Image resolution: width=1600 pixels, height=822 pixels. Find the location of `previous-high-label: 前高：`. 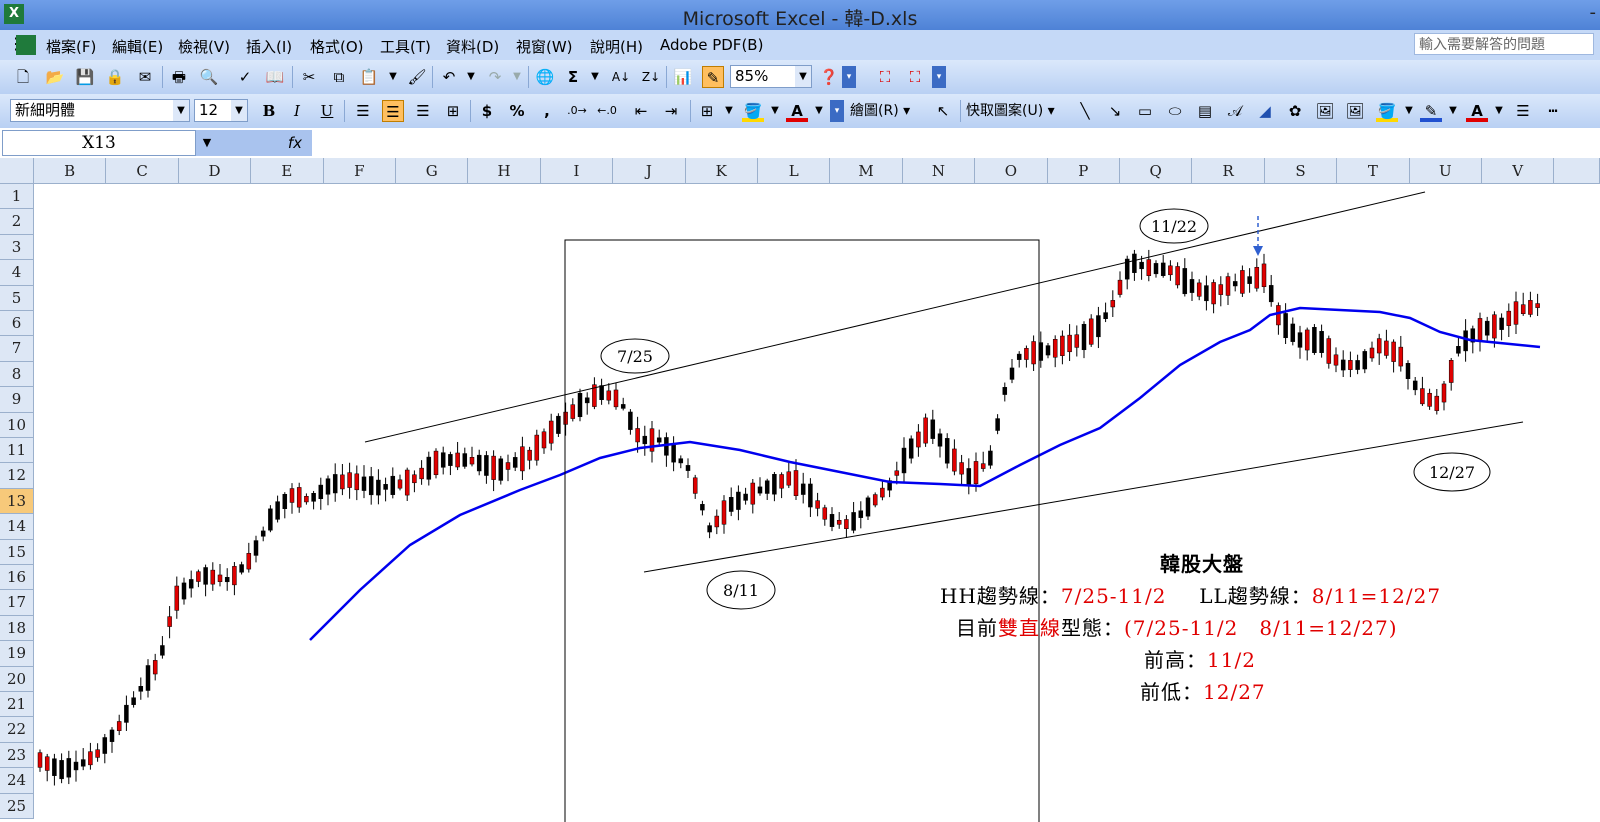

previous-high-label: 前高： is located at coordinates (1175, 660).